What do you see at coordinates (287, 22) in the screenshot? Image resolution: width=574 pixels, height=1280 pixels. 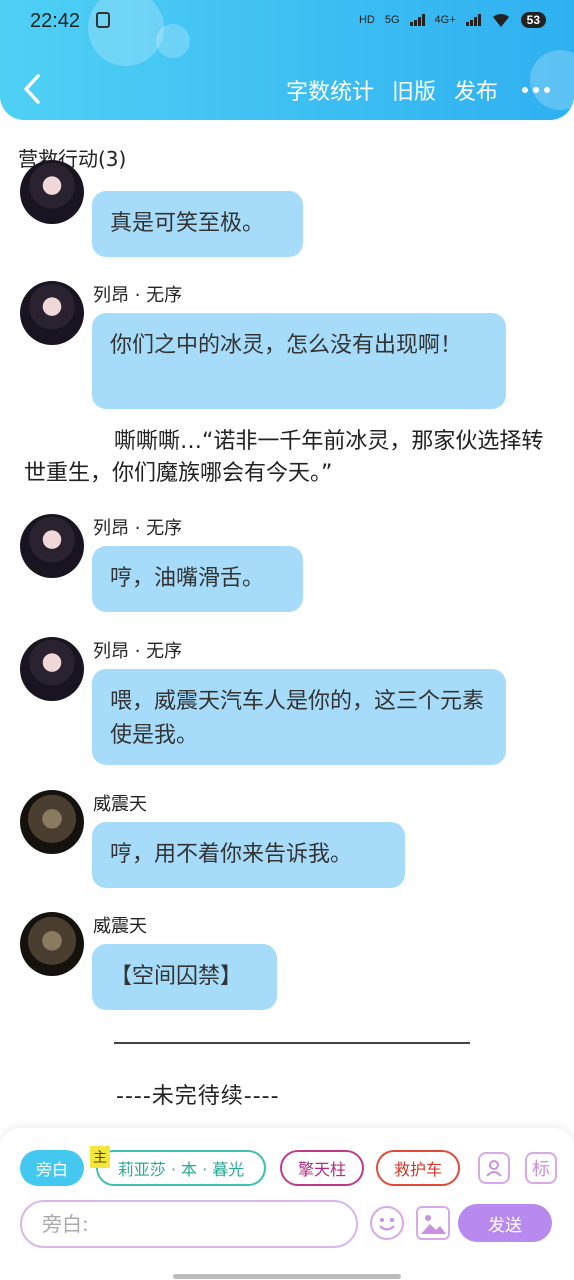 I see `status-bar: 22:42 HD 5G 4G+ 53` at bounding box center [287, 22].